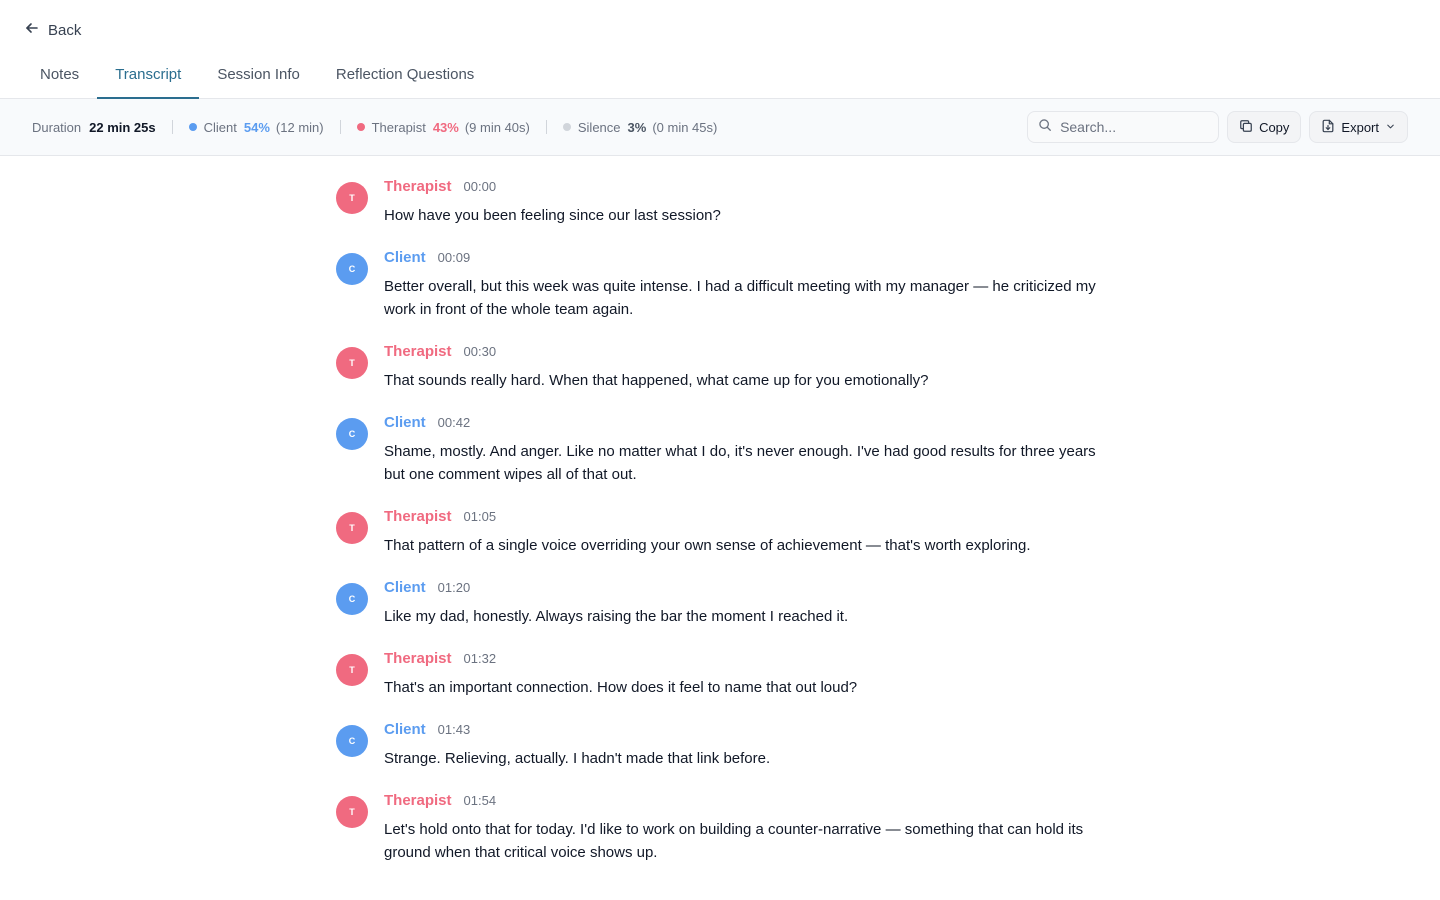 The width and height of the screenshot is (1440, 900). Describe the element at coordinates (566, 127) in the screenshot. I see `silence-dot-icon` at that location.